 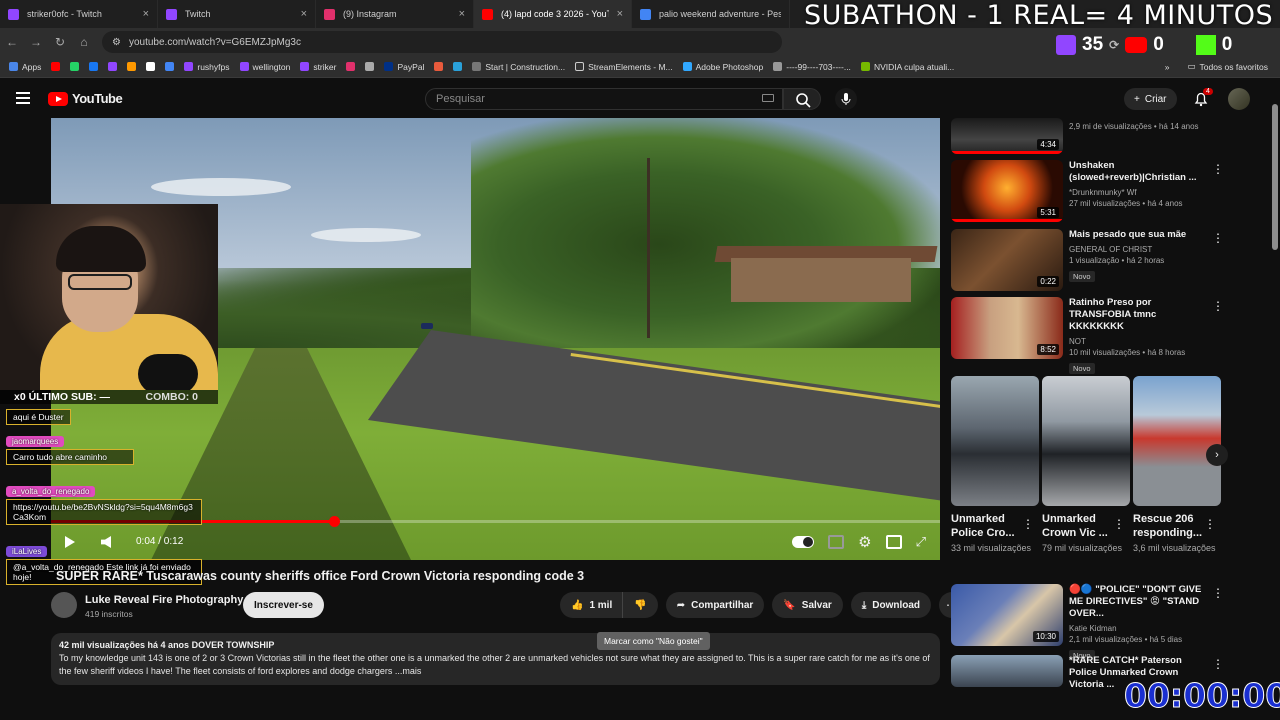 What do you see at coordinates (891, 605) in the screenshot?
I see `download-button: ⤓ Download` at bounding box center [891, 605].